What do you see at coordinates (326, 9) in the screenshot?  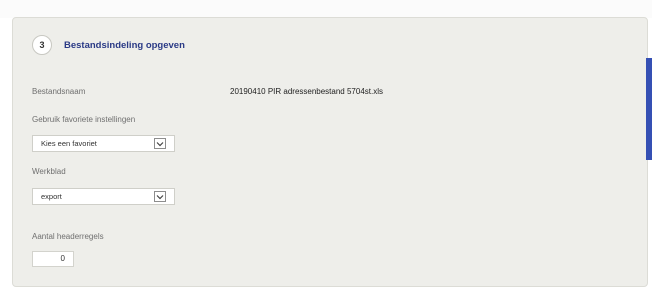 I see `top-strip` at bounding box center [326, 9].